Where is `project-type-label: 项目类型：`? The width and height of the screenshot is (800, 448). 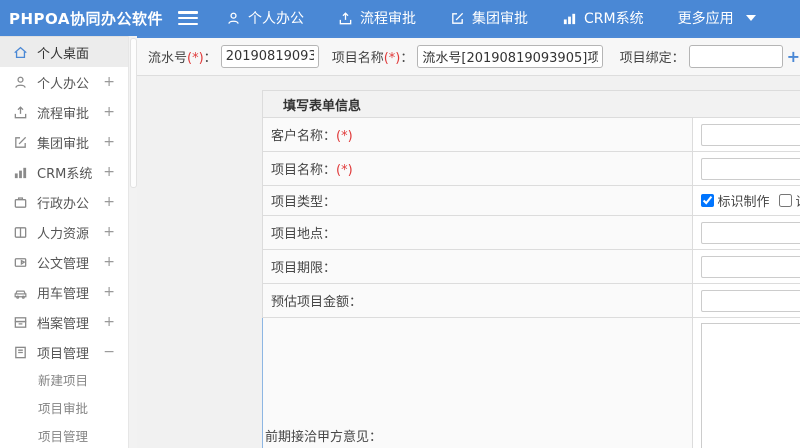 project-type-label: 项目类型： is located at coordinates (477, 200).